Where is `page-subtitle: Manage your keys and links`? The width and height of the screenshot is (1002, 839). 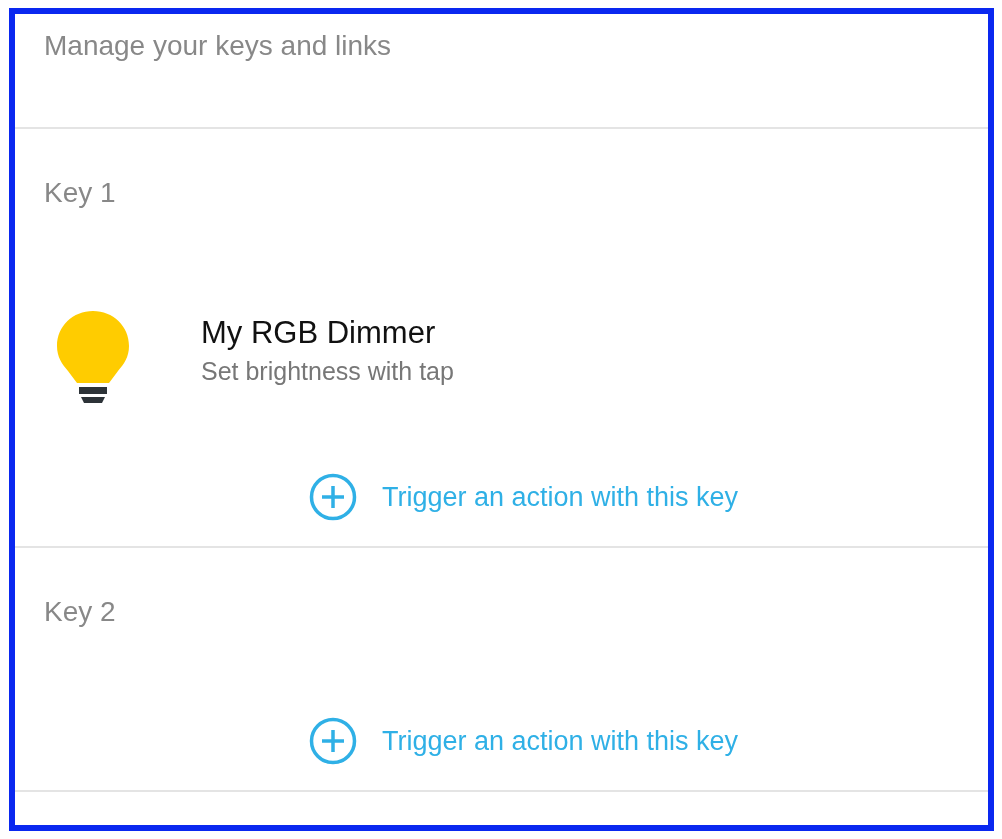 page-subtitle: Manage your keys and links is located at coordinates (218, 45).